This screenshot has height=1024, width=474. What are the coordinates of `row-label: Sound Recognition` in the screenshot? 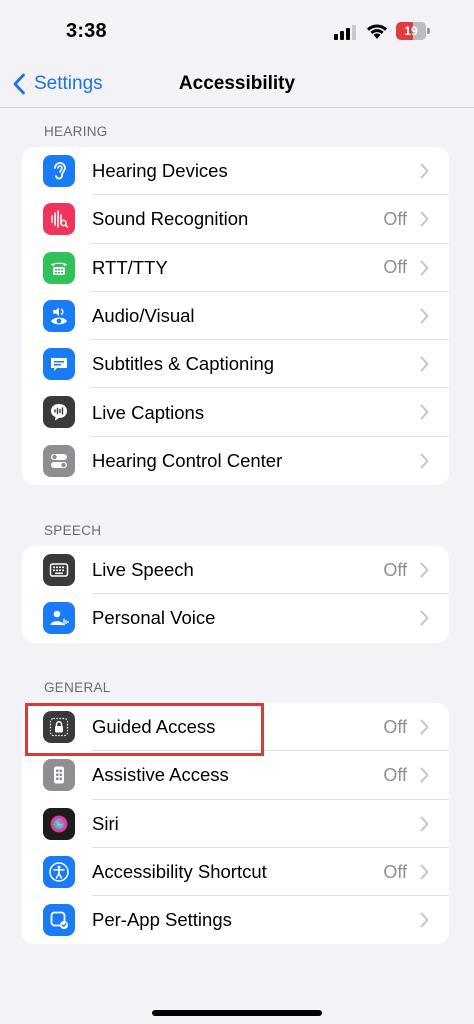 It's located at (170, 219).